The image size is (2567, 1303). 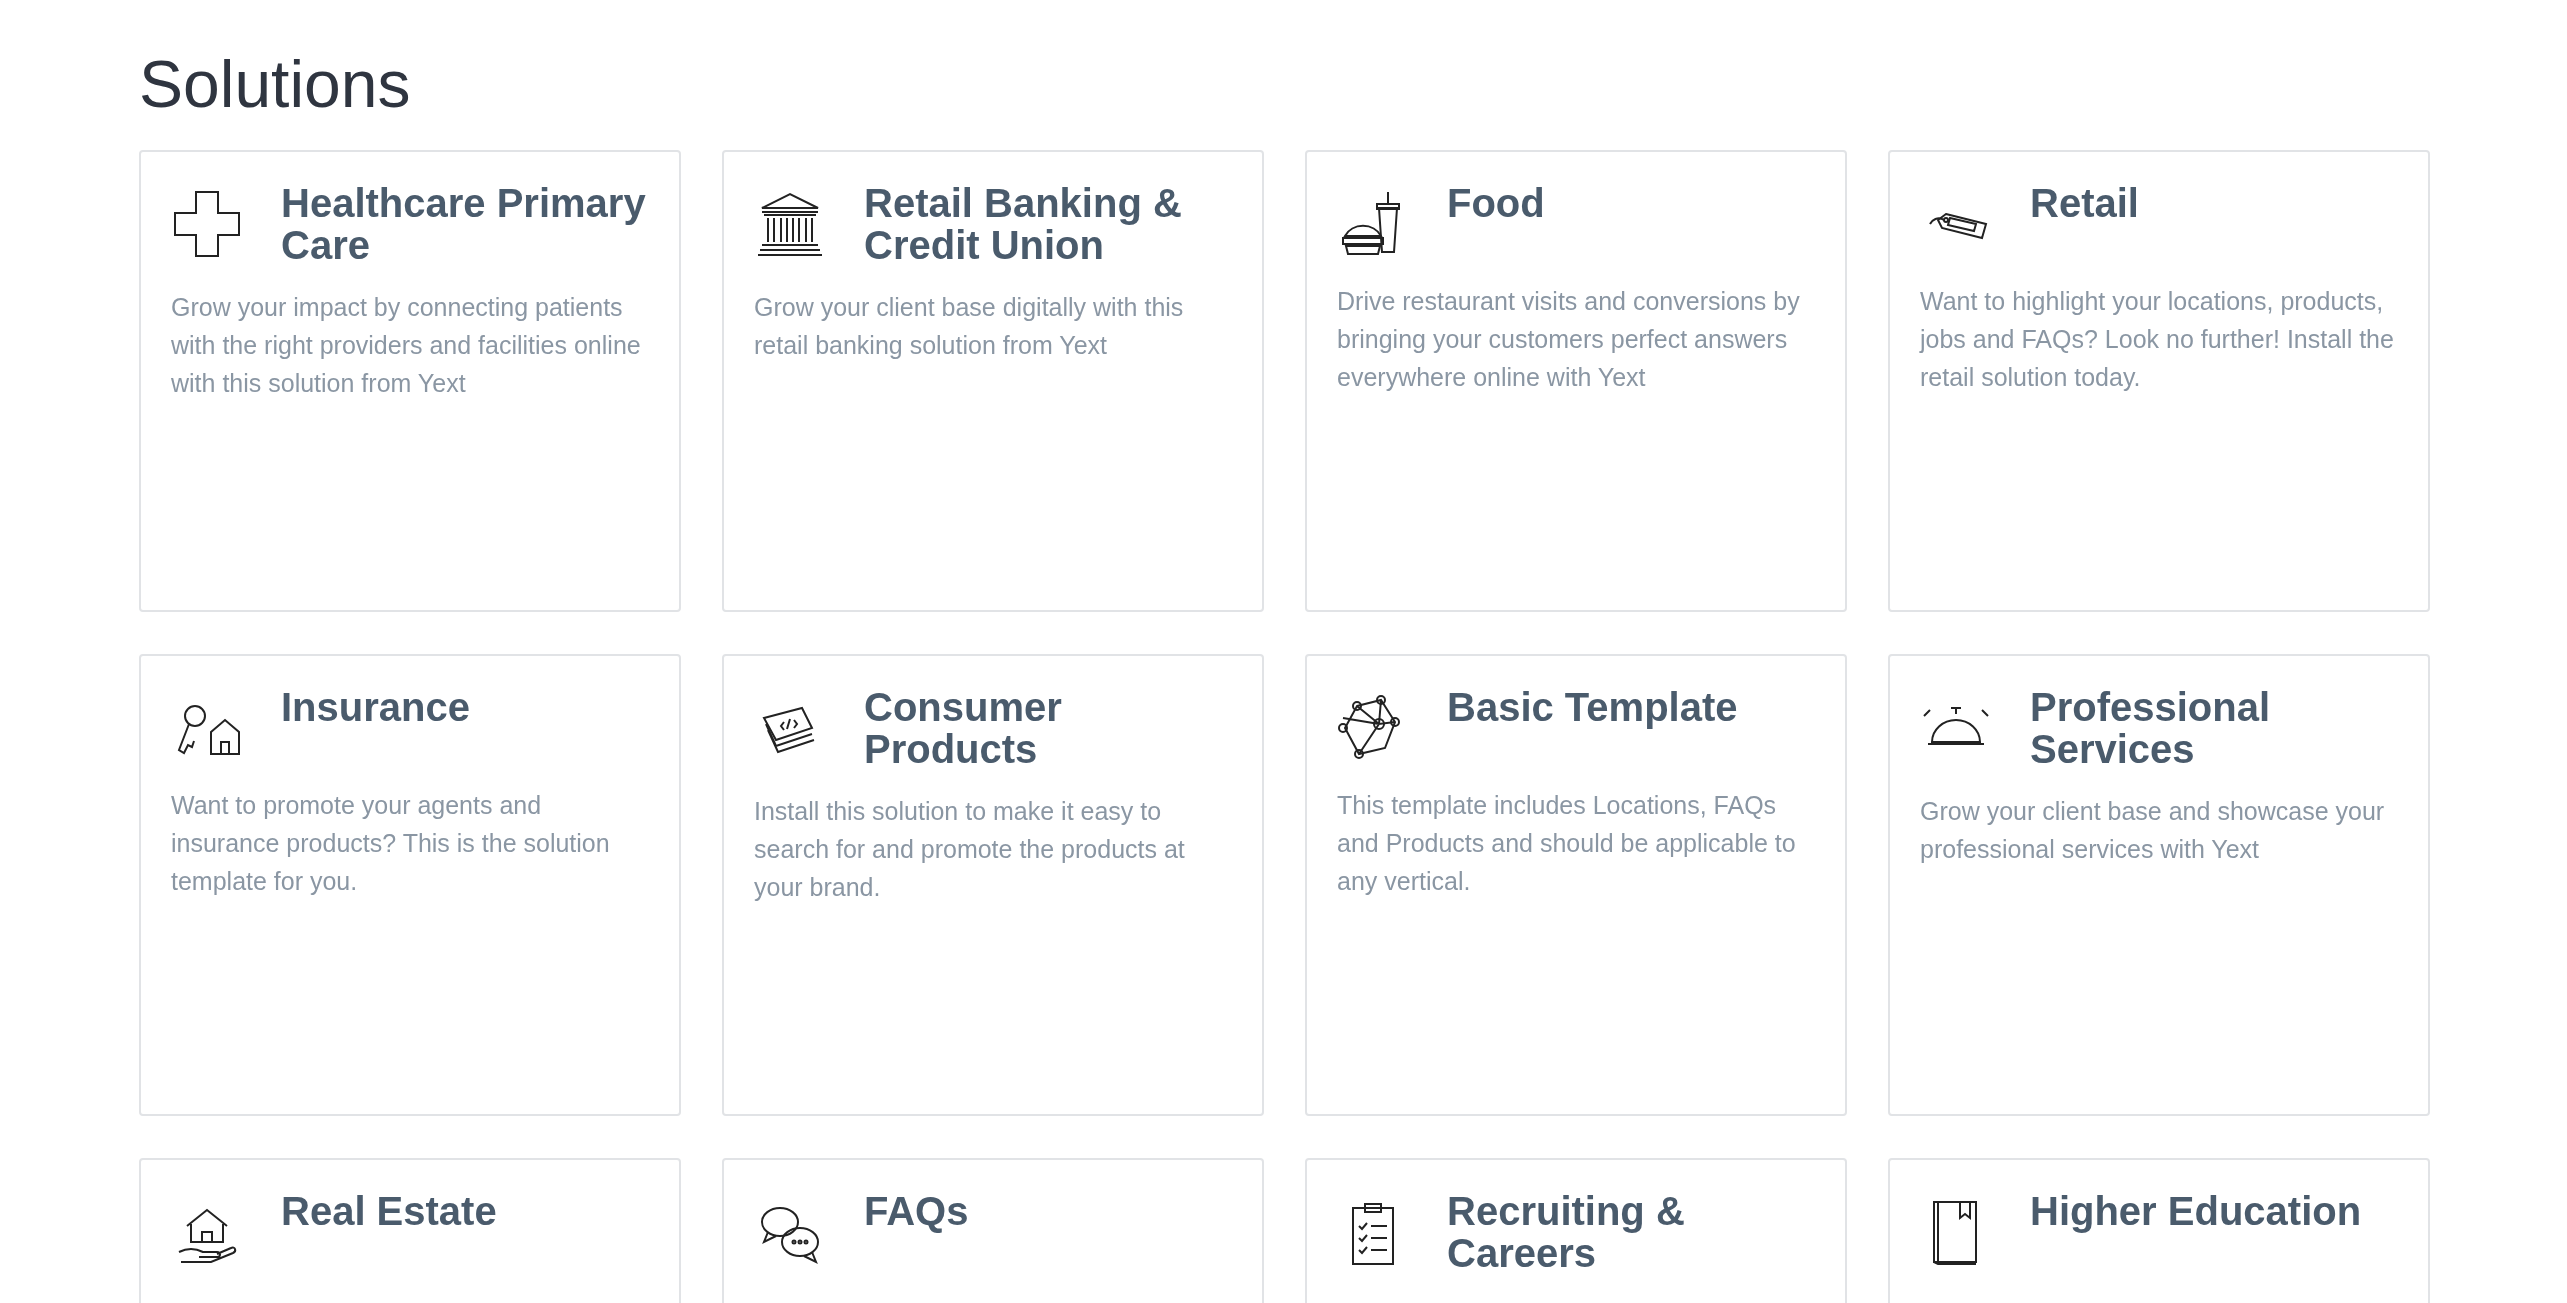 What do you see at coordinates (963, 728) in the screenshot?
I see `solution-title: Consumer Products` at bounding box center [963, 728].